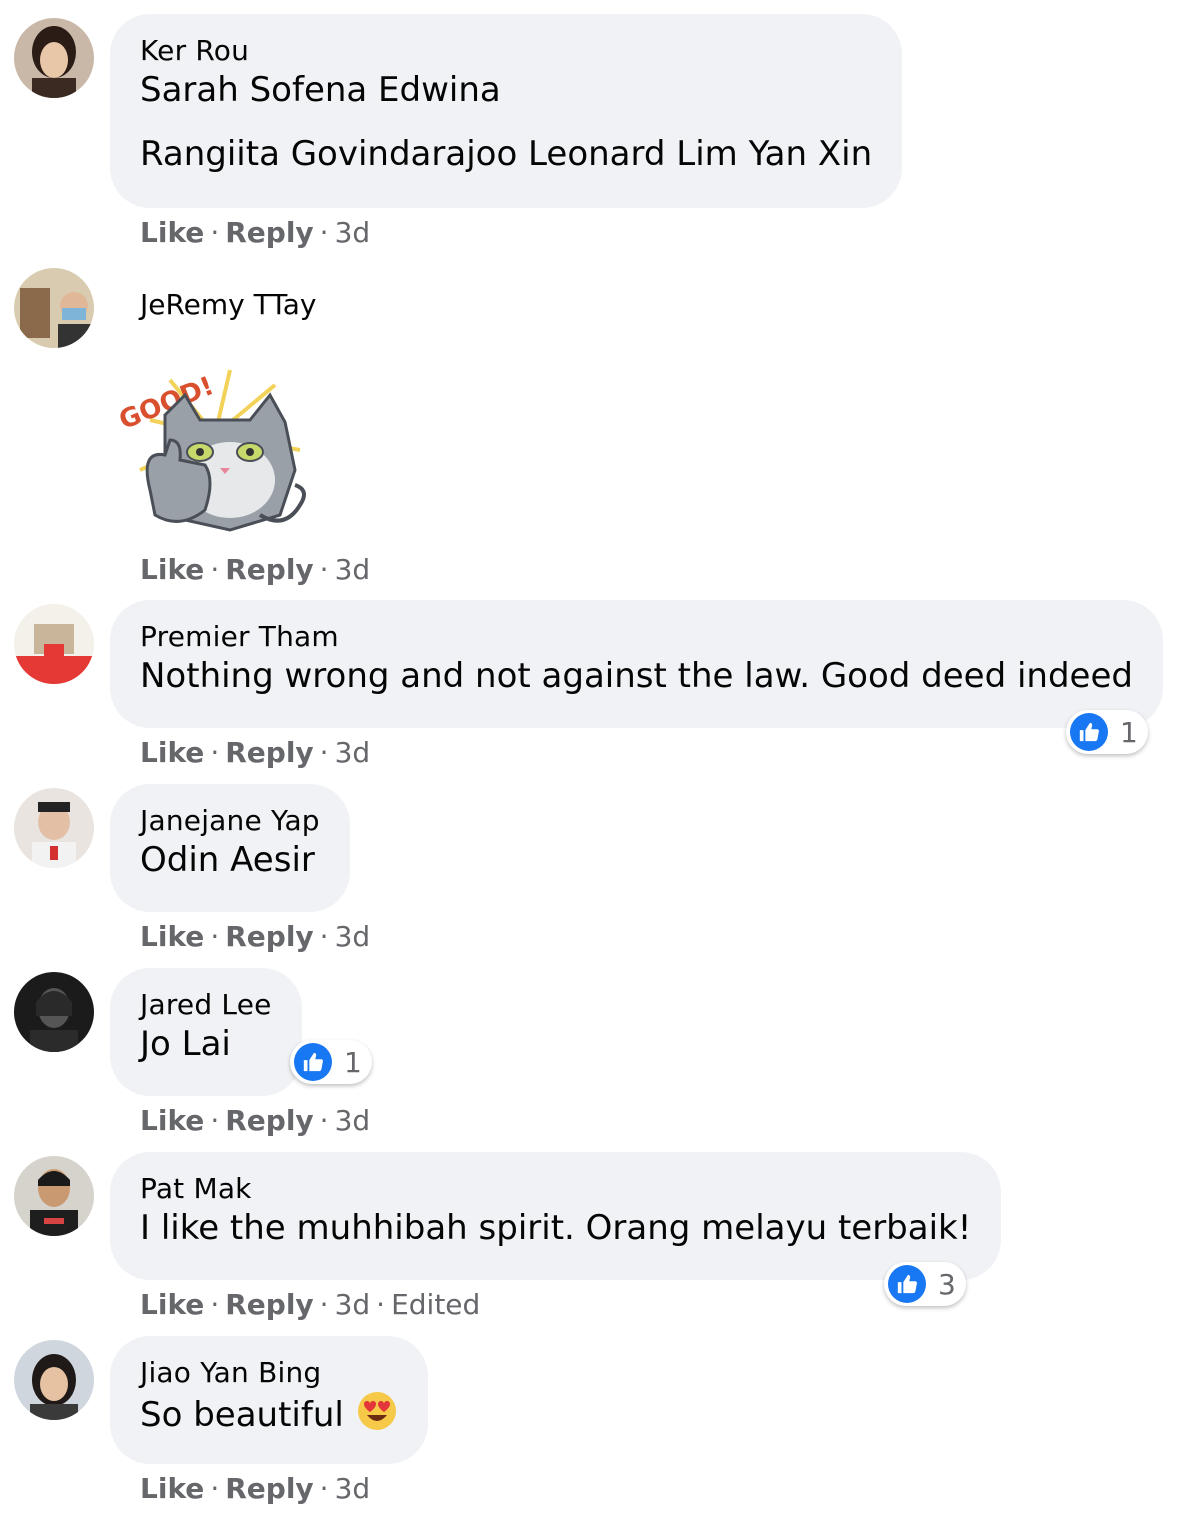 The image size is (1200, 1527). Describe the element at coordinates (947, 1284) in the screenshot. I see `reaction-count: 3` at that location.